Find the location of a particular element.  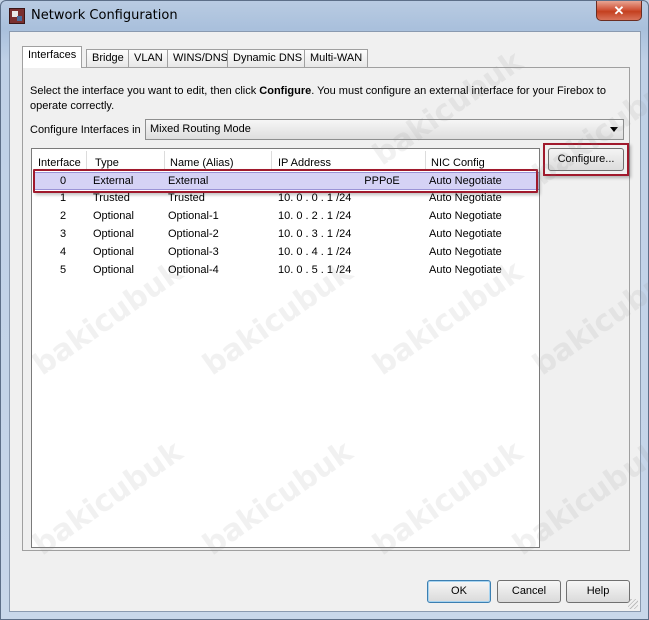

cell-name: Optional-3 is located at coordinates (193, 252).